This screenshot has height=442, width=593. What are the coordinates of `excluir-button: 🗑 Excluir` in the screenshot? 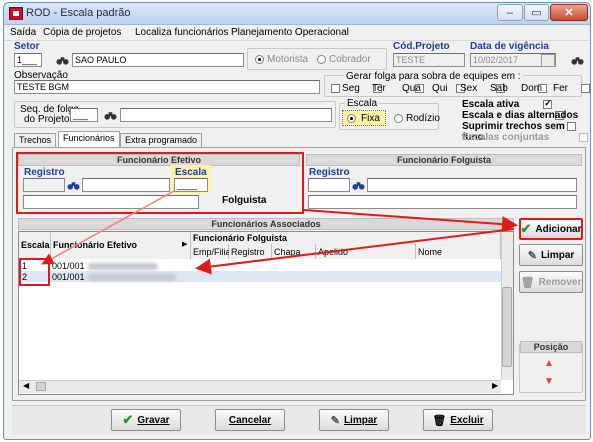 It's located at (458, 420).